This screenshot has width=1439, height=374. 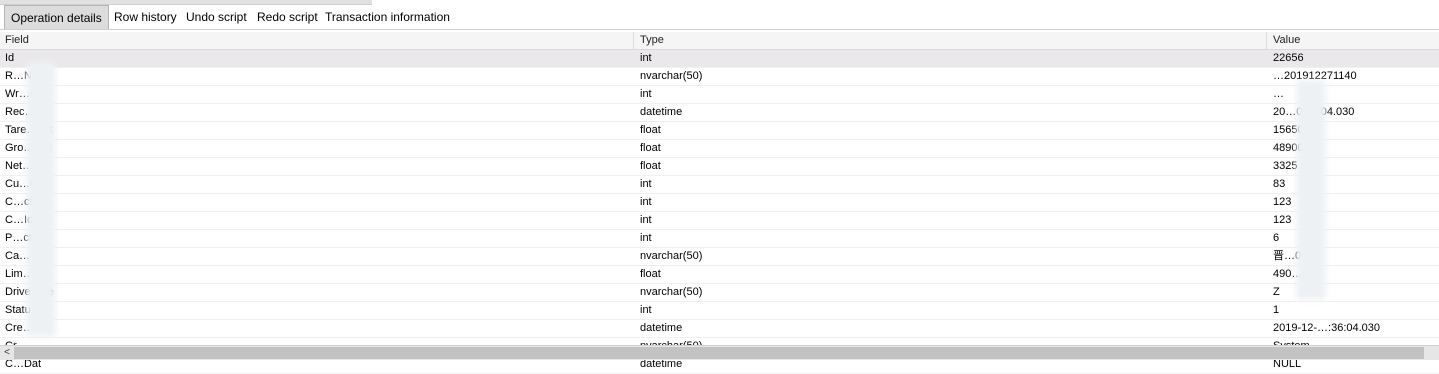 I want to click on scroll-thumb, so click(x=719, y=353).